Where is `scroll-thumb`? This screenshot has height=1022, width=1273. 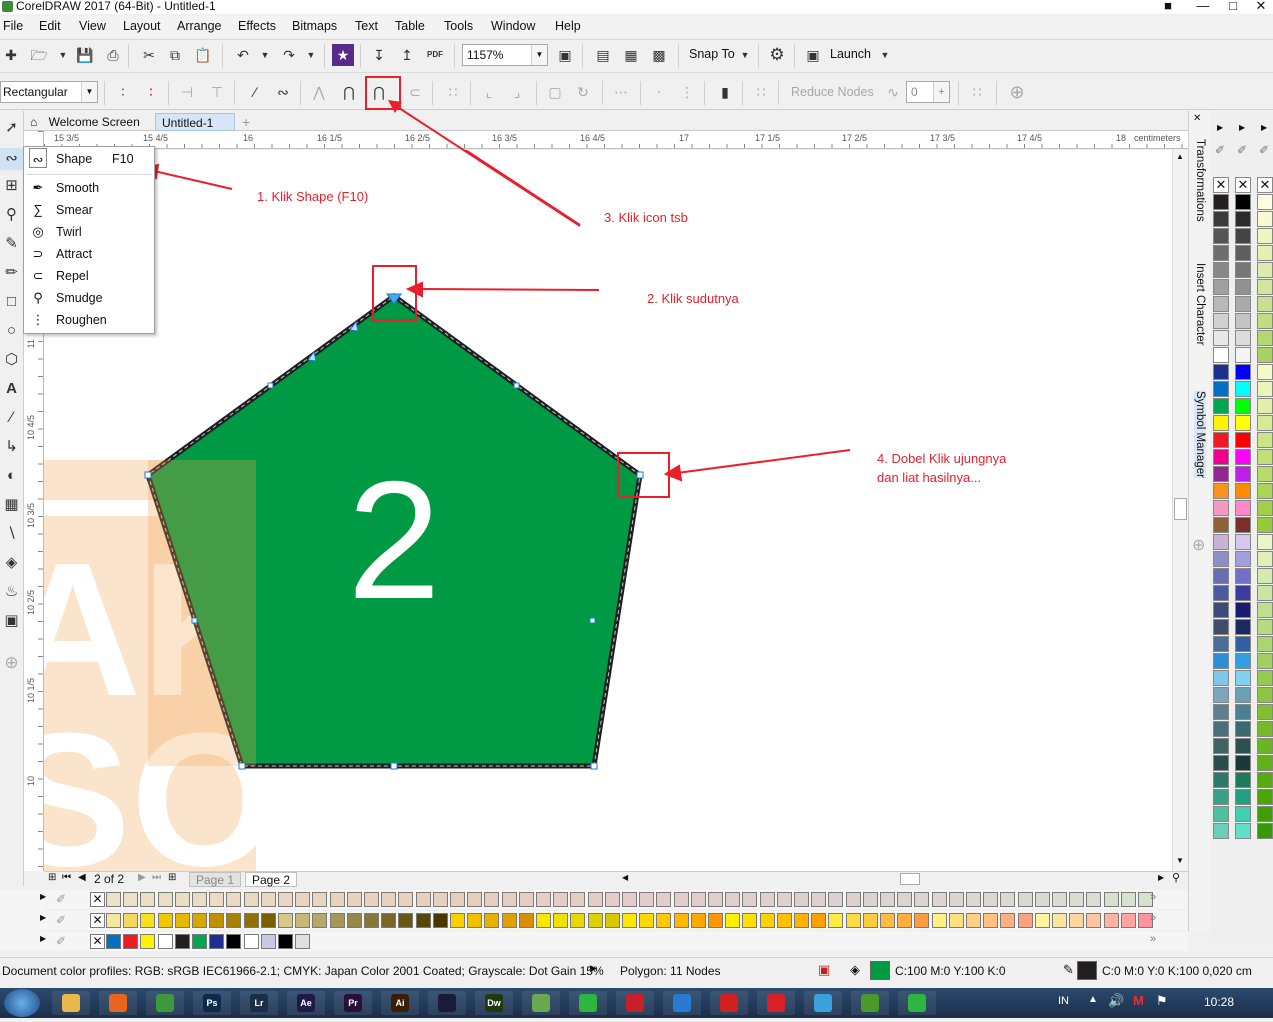 scroll-thumb is located at coordinates (1180, 509).